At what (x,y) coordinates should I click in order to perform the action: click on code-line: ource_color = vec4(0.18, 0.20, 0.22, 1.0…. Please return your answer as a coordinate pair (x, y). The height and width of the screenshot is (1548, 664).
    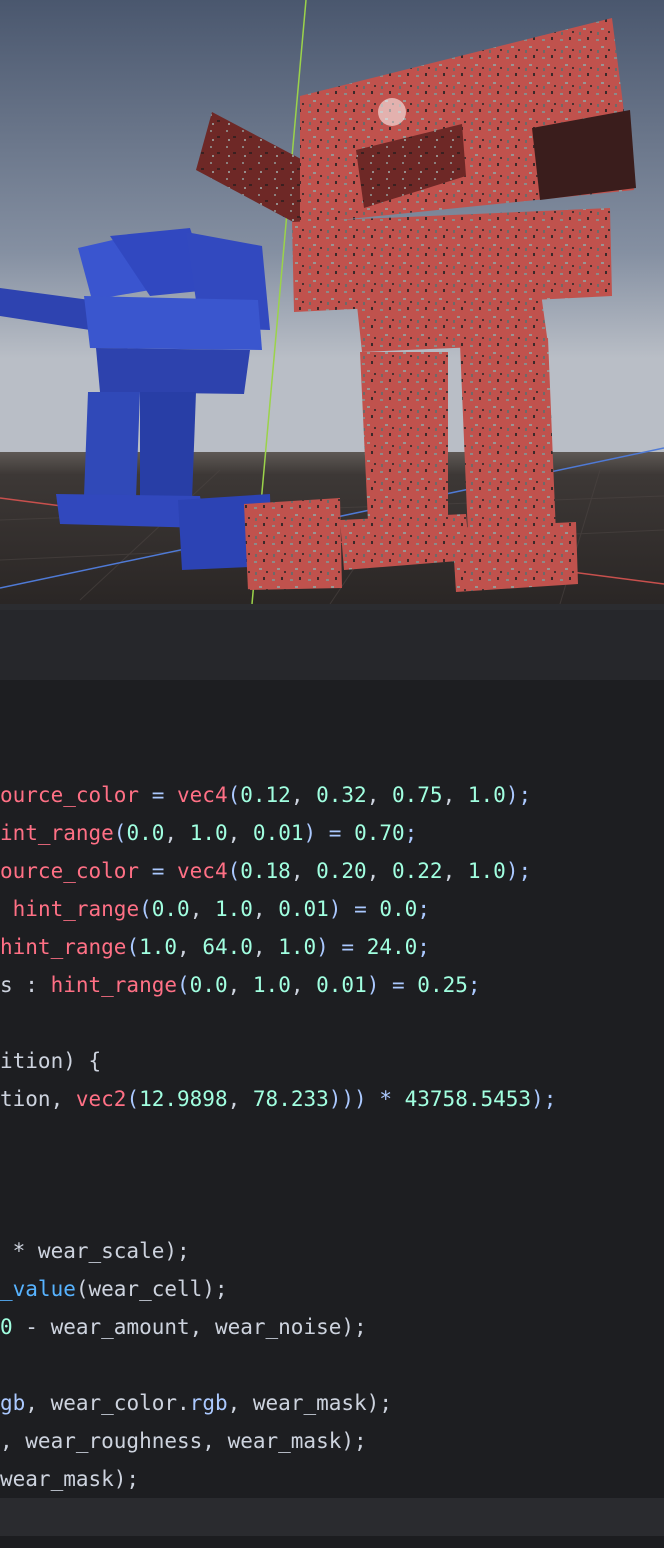
    Looking at the image, I should click on (265, 871).